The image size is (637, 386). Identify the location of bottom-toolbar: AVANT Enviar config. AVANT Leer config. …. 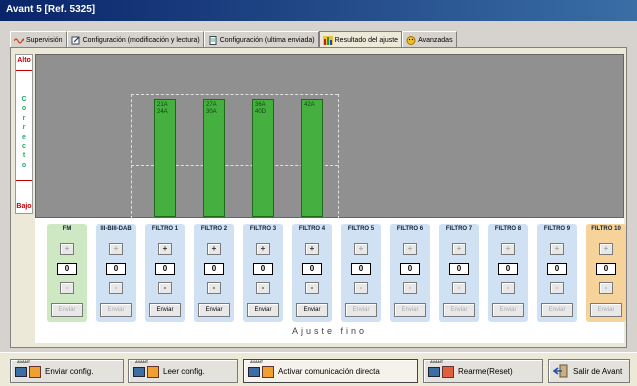
(318, 369).